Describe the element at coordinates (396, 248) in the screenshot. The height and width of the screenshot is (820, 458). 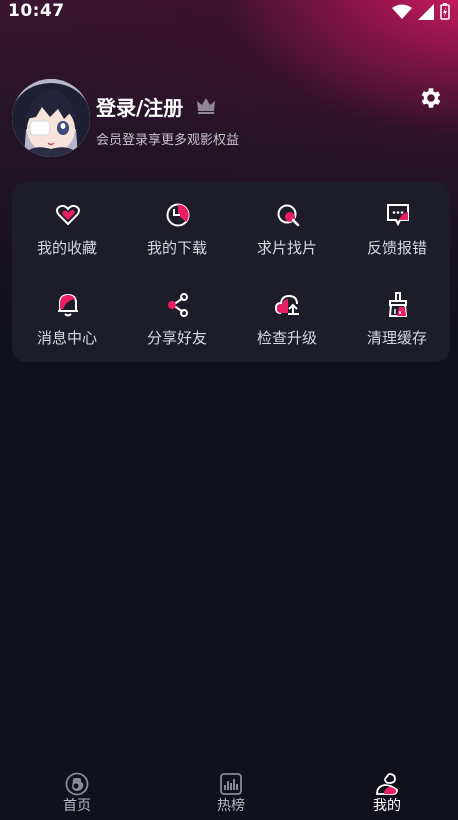
I see `menu-item-label: 反馈报错` at that location.